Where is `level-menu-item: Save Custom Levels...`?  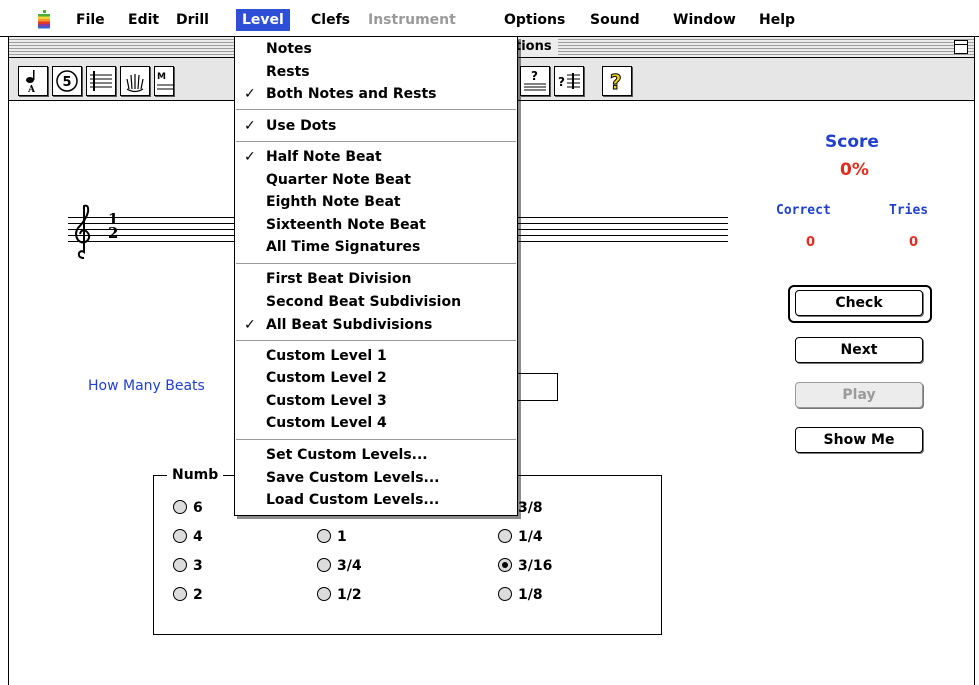 level-menu-item: Save Custom Levels... is located at coordinates (376, 478).